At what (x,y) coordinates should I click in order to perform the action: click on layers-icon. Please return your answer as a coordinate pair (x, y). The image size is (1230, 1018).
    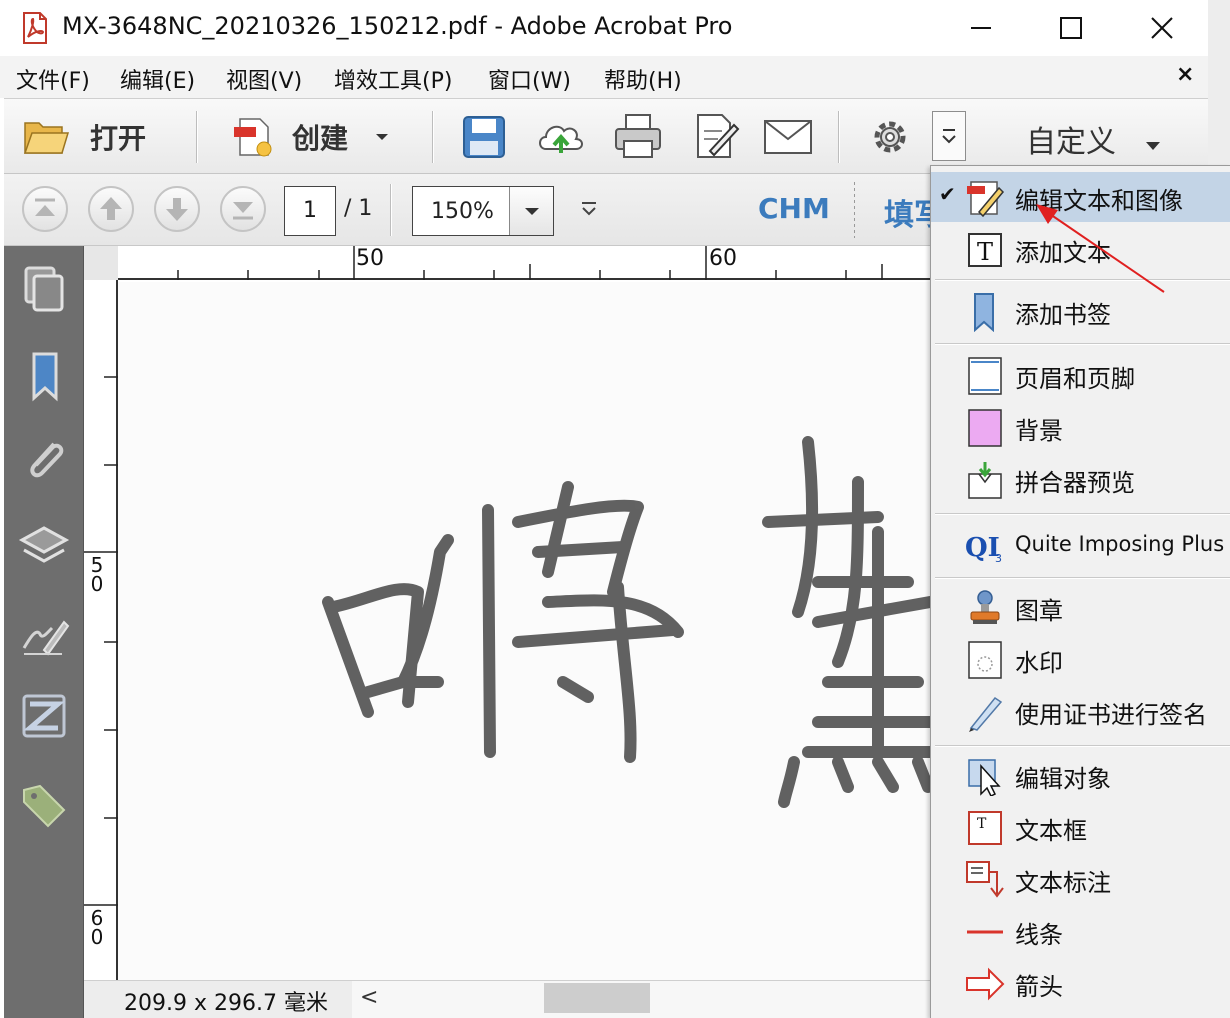
    Looking at the image, I should click on (44, 546).